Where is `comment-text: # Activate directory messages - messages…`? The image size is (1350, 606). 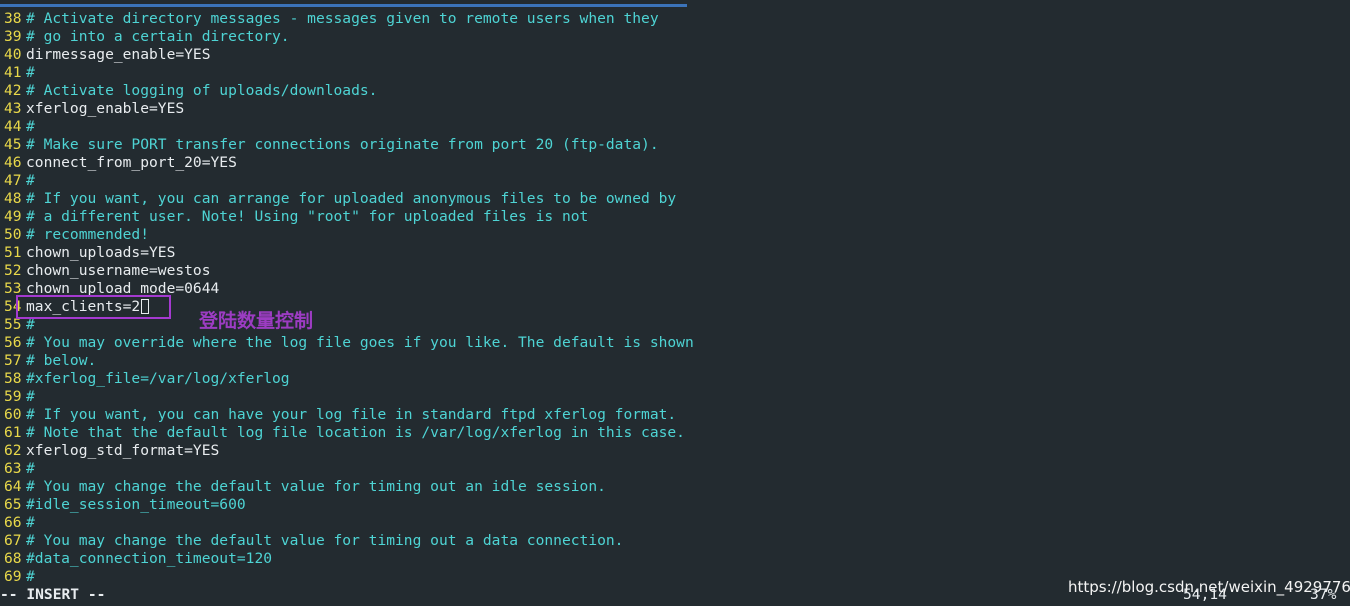
comment-text: # Activate directory messages - messages… is located at coordinates (342, 18).